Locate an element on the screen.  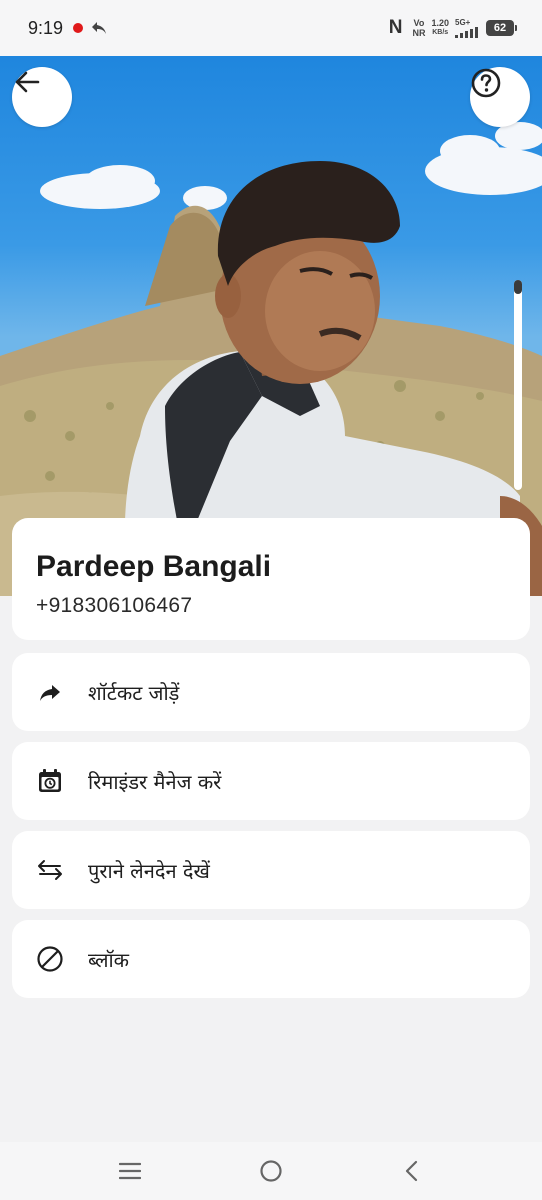
back-chevron-icon is located at coordinates (411, 1171).